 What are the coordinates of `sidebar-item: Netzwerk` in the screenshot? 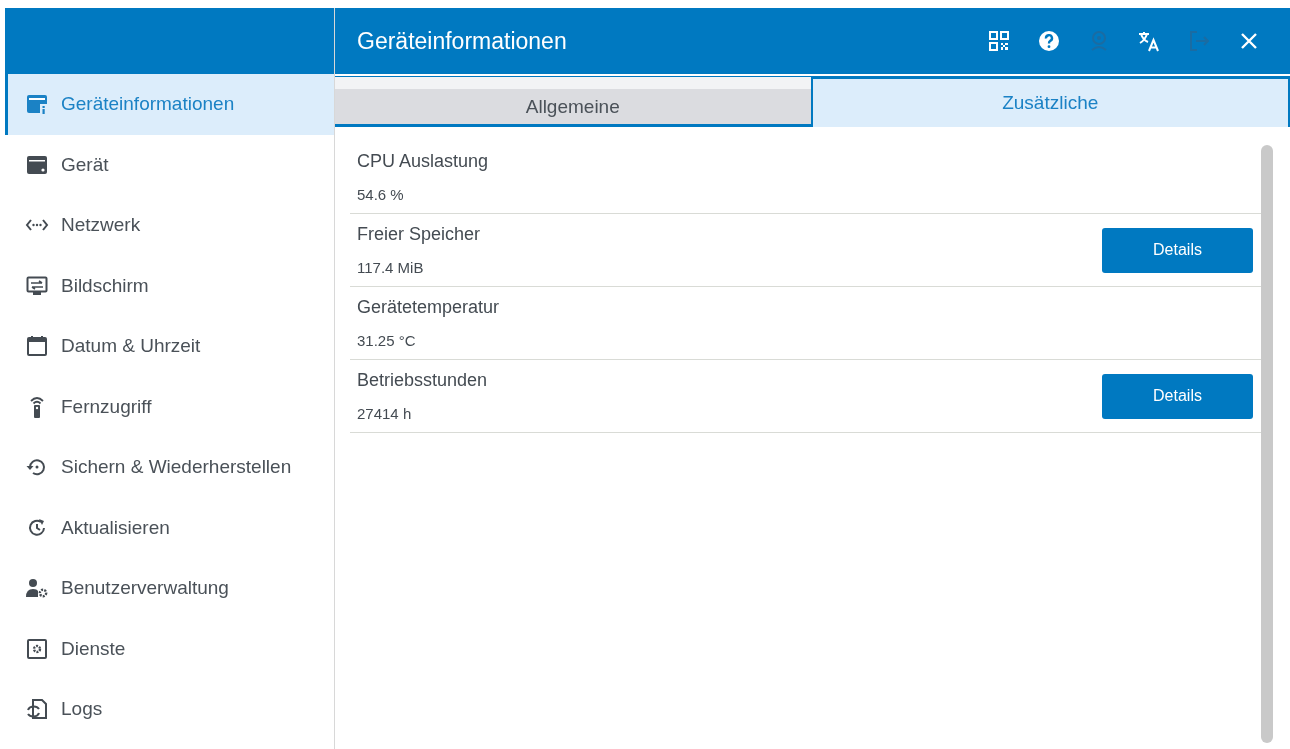 It's located at (169, 225).